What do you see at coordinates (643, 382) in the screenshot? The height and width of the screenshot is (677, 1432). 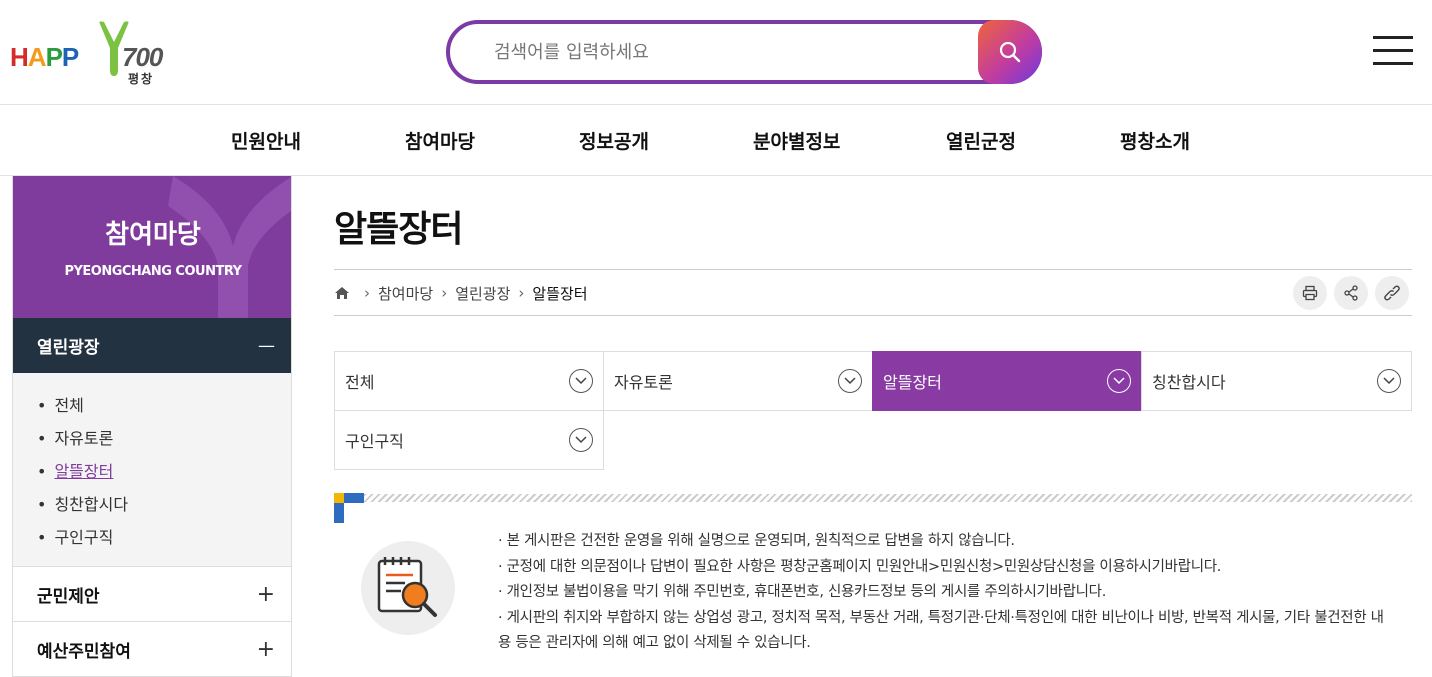 I see `tab-label: 자유토론` at bounding box center [643, 382].